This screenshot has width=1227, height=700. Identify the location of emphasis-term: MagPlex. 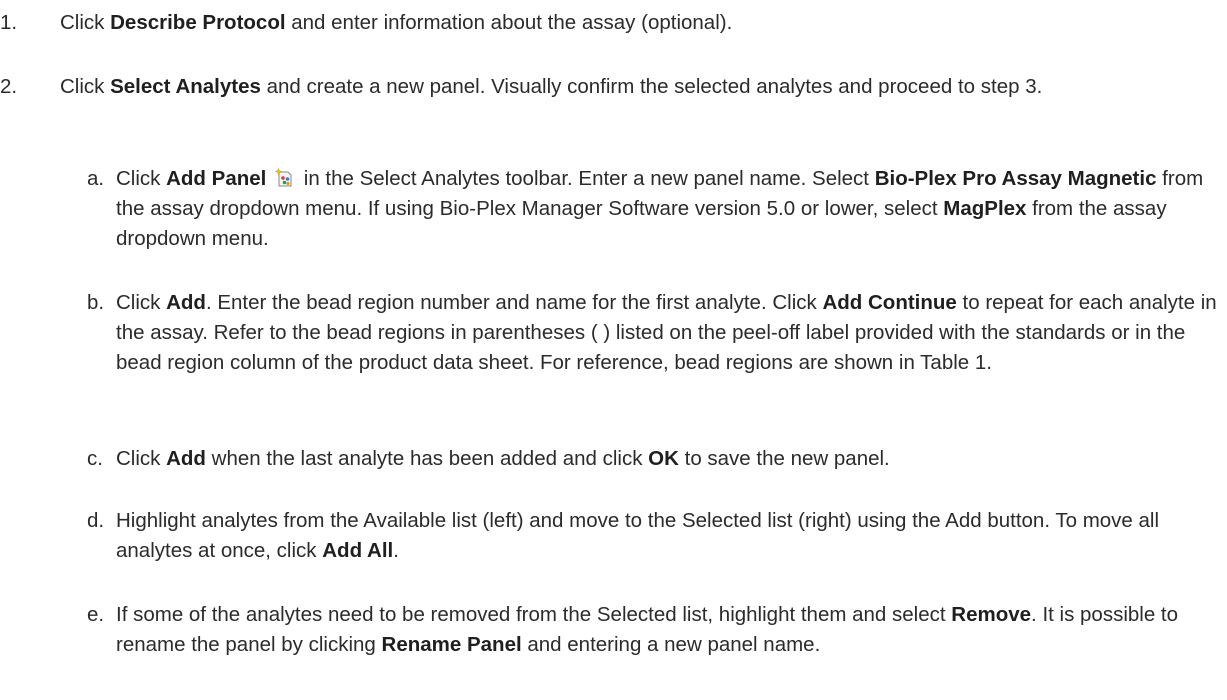
(985, 208).